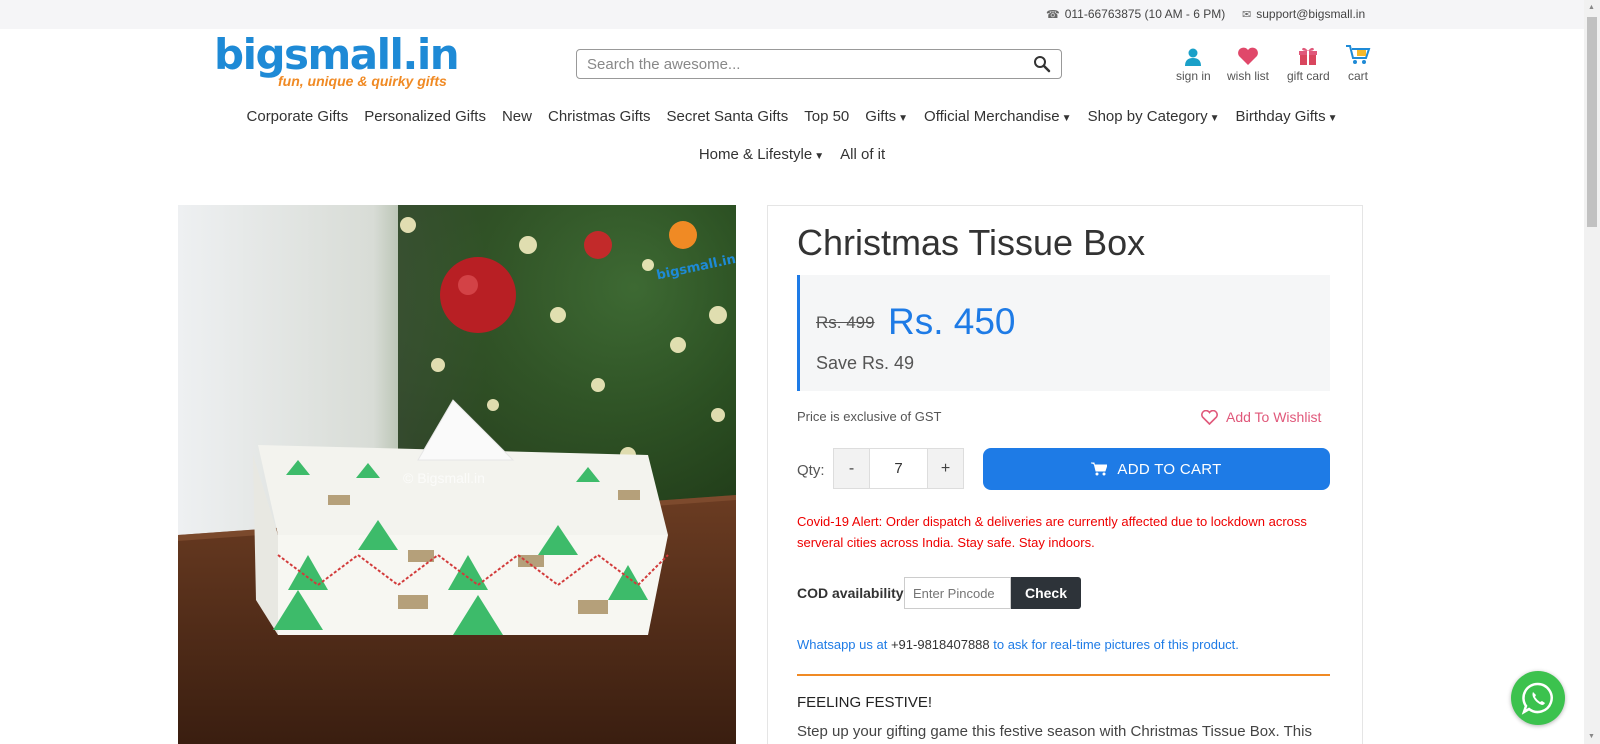 This screenshot has height=744, width=1600. Describe the element at coordinates (844, 644) in the screenshot. I see `whatsapp-prefix: Whatsapp us at` at that location.